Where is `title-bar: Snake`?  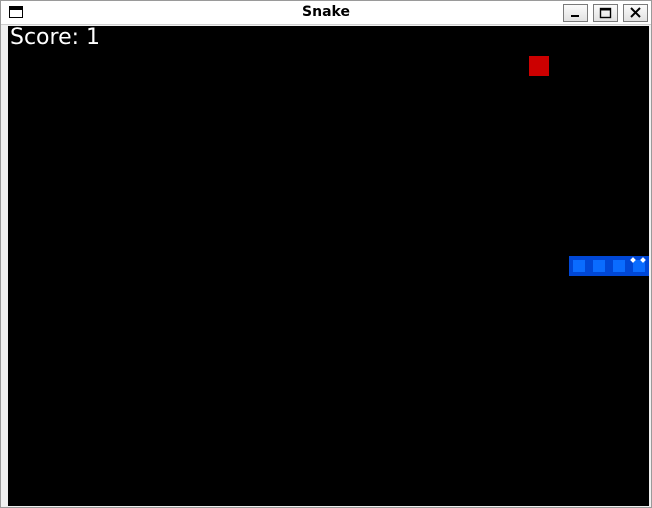
title-bar: Snake is located at coordinates (326, 13).